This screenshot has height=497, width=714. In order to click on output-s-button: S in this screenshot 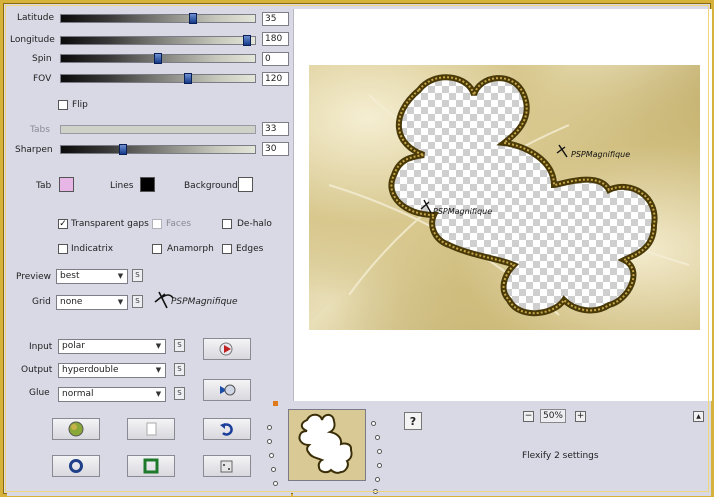, I will do `click(179, 369)`.